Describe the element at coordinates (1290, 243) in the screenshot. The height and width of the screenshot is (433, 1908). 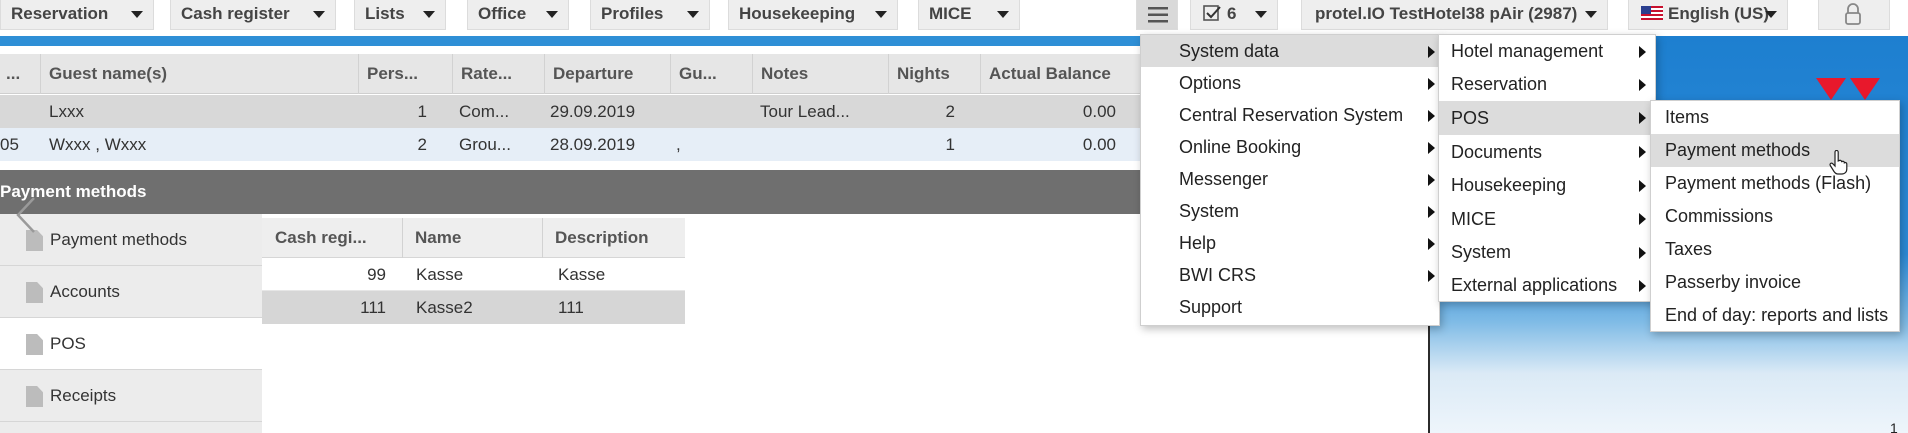
I see `menu-item-help: Help` at that location.